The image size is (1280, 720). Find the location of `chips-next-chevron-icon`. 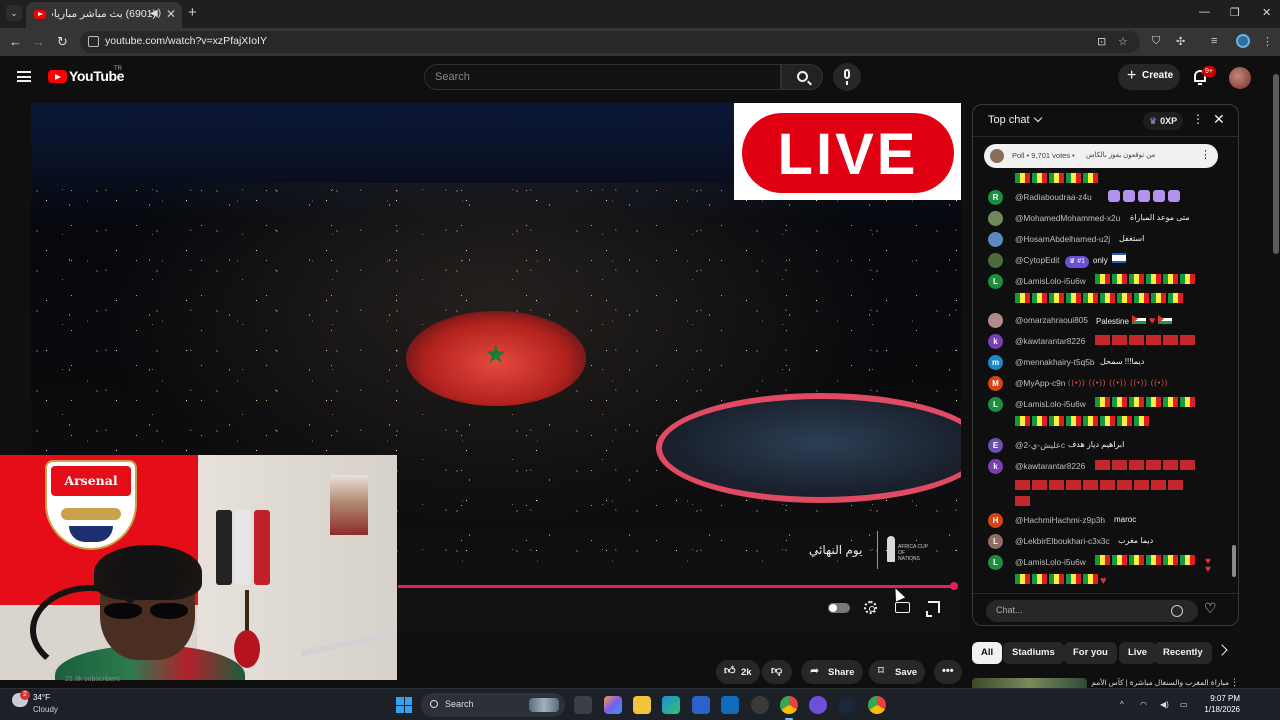

chips-next-chevron-icon is located at coordinates (1222, 650).